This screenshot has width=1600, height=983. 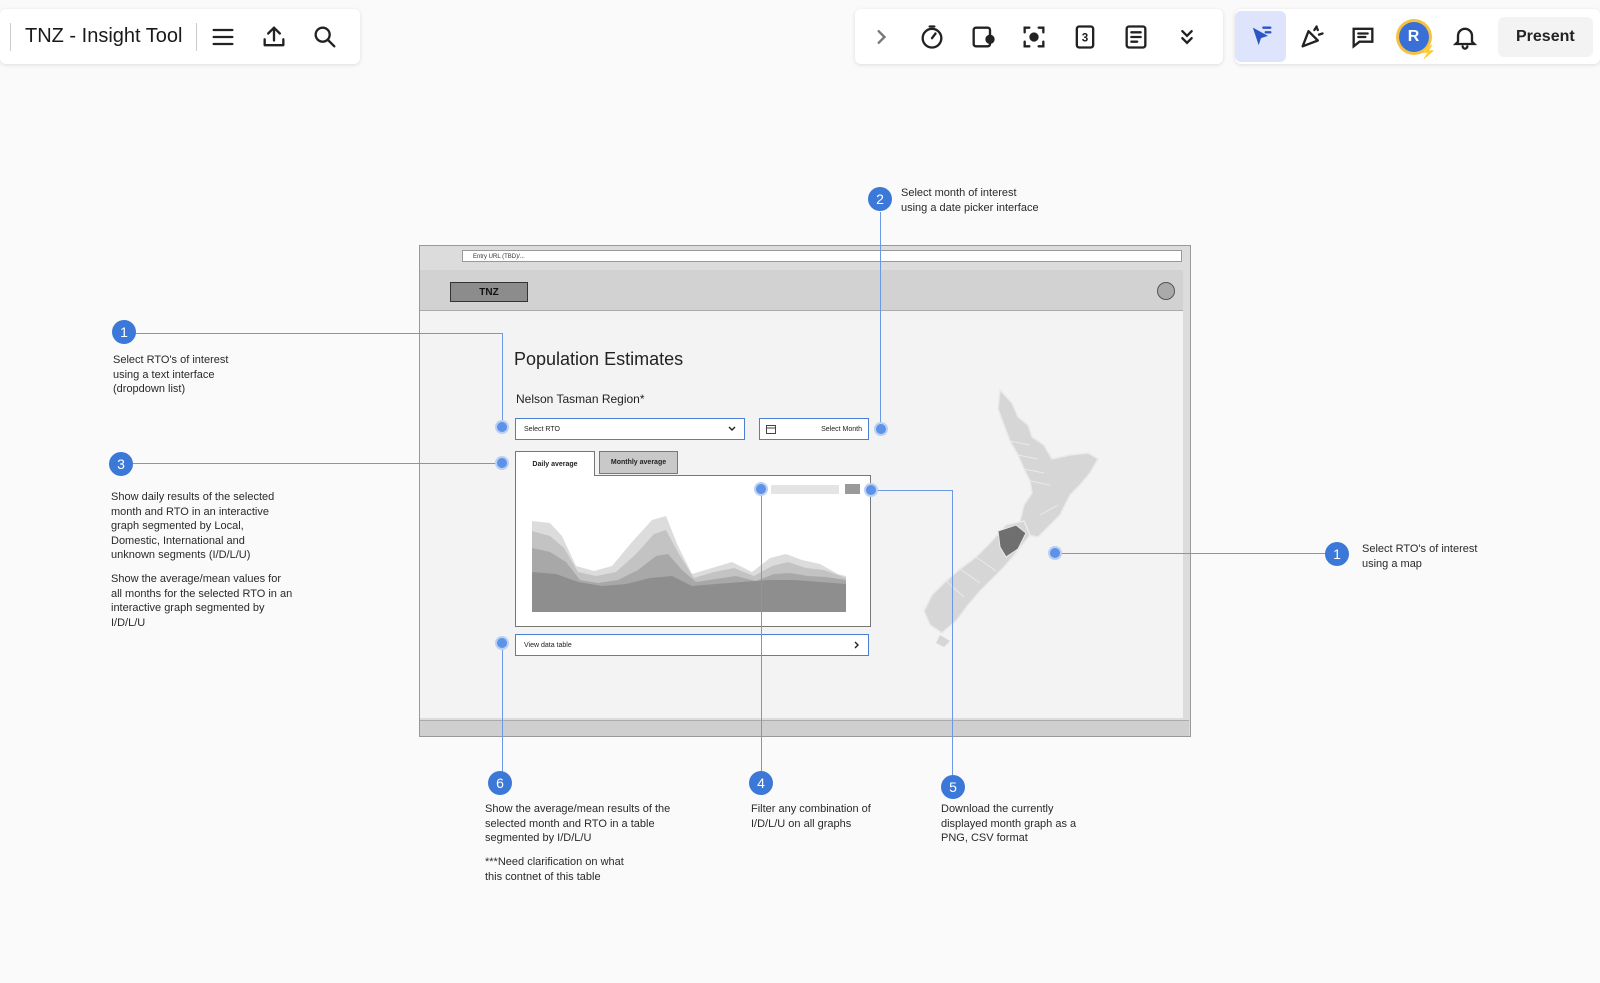 What do you see at coordinates (580, 399) in the screenshot?
I see `wireframe-region-label: Nelson Tasman Region*` at bounding box center [580, 399].